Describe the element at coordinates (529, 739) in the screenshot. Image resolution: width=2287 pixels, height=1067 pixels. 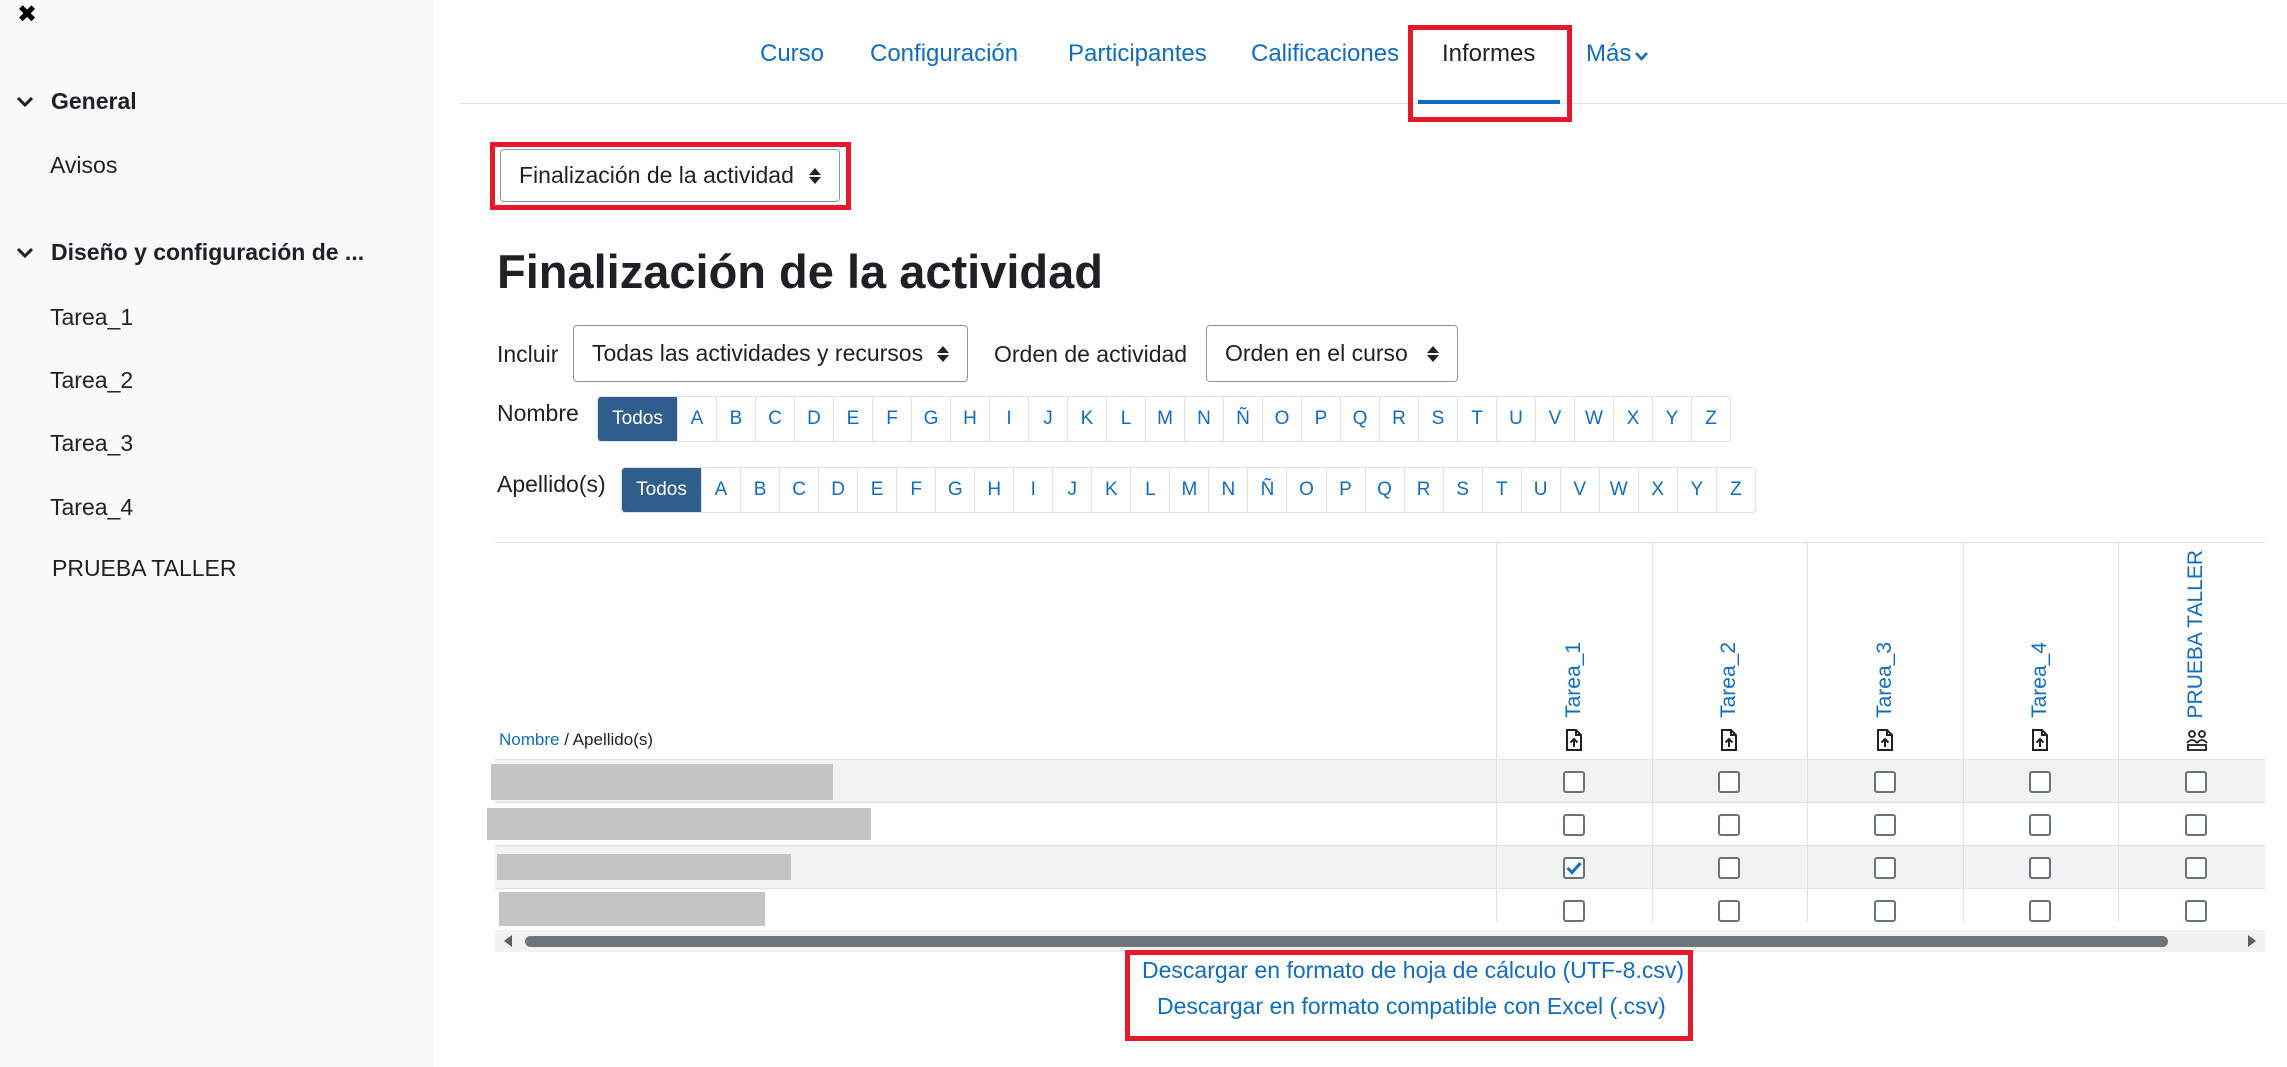
I see `sort-by-firstname-link: Nombre` at that location.